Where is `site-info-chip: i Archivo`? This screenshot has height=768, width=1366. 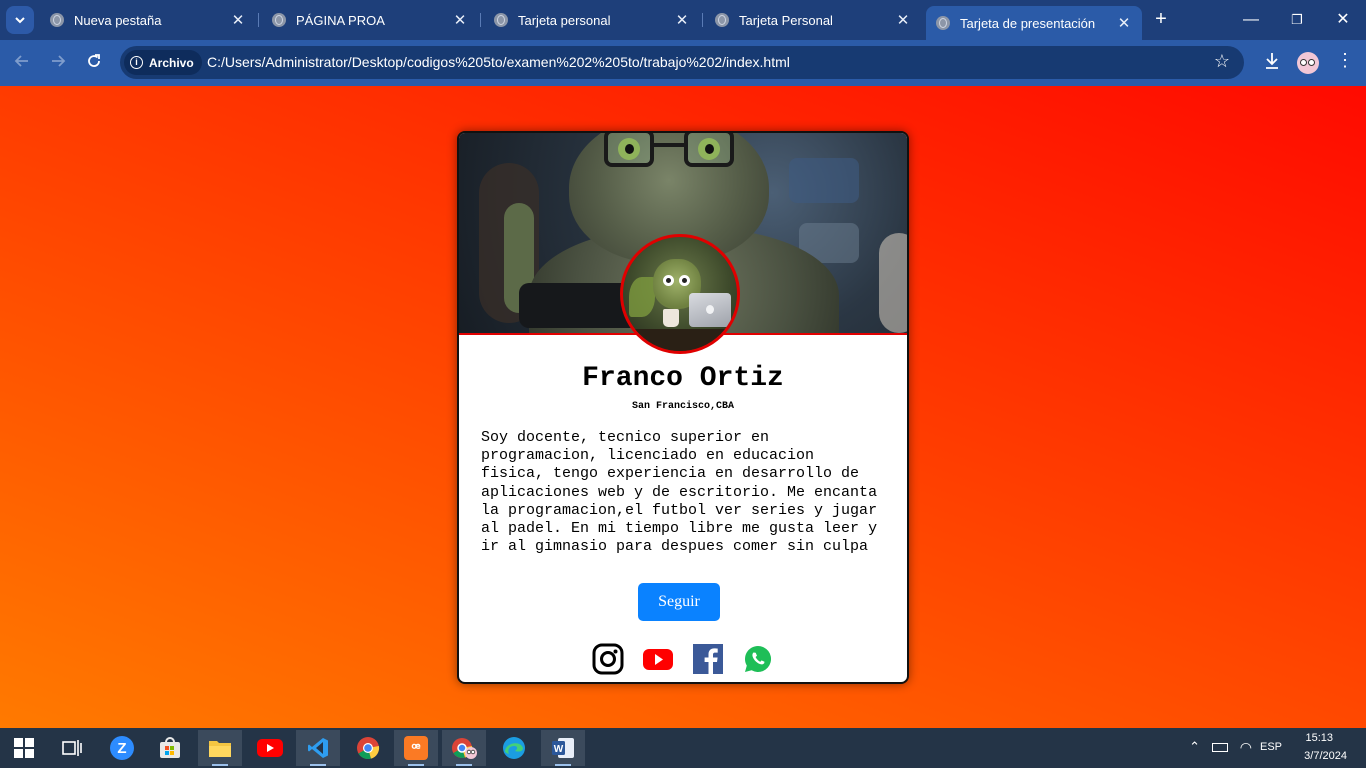 site-info-chip: i Archivo is located at coordinates (163, 62).